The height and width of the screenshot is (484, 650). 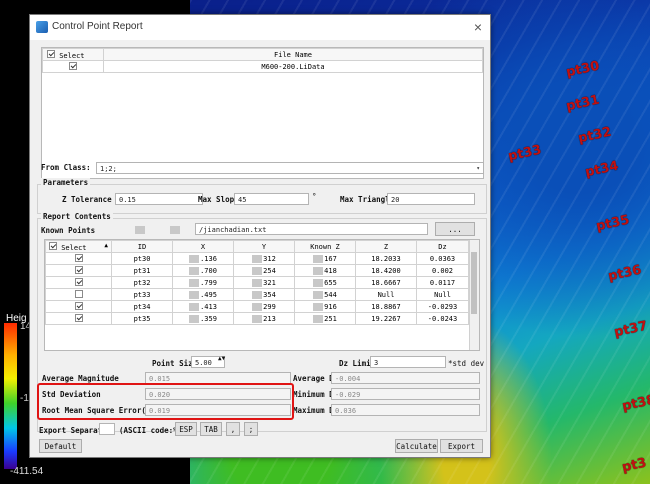 I want to click on table-row: pt35 .359 213 251 19.2267 -0.0243, so click(x=257, y=318).